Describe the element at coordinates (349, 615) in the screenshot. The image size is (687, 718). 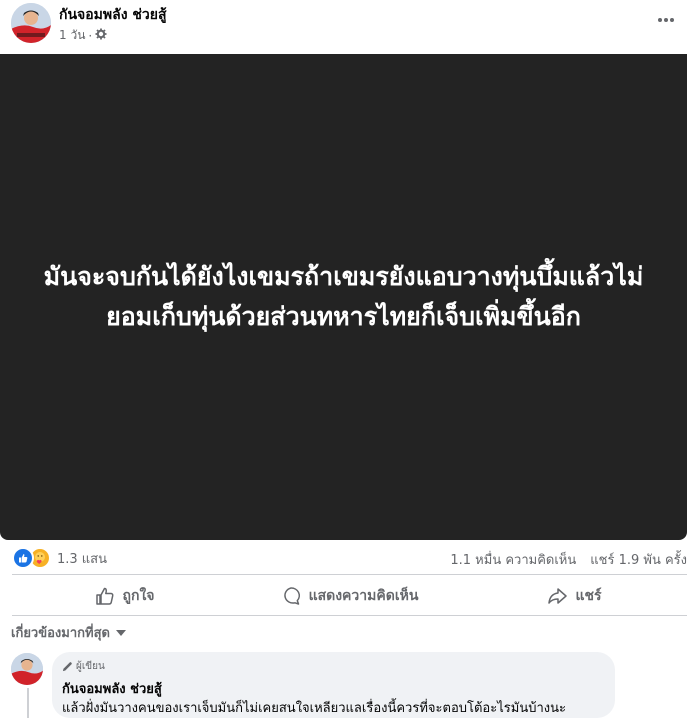
I see `actions-divider` at that location.